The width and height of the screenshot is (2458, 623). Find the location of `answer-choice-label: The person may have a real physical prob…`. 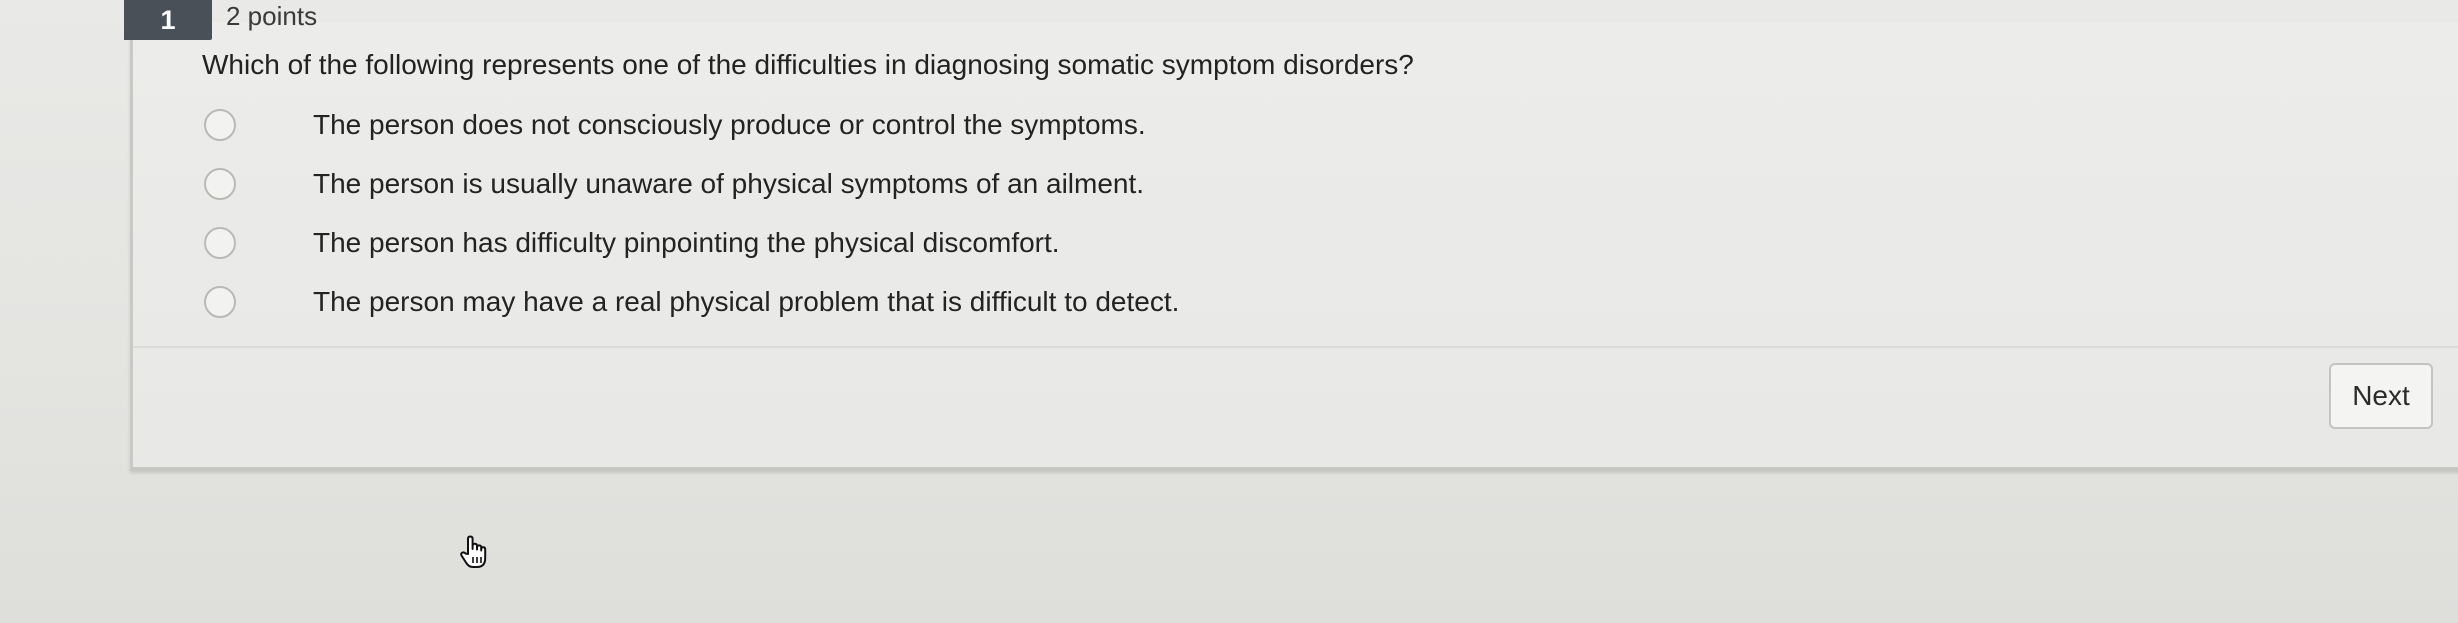

answer-choice-label: The person may have a real physical prob… is located at coordinates (746, 302).